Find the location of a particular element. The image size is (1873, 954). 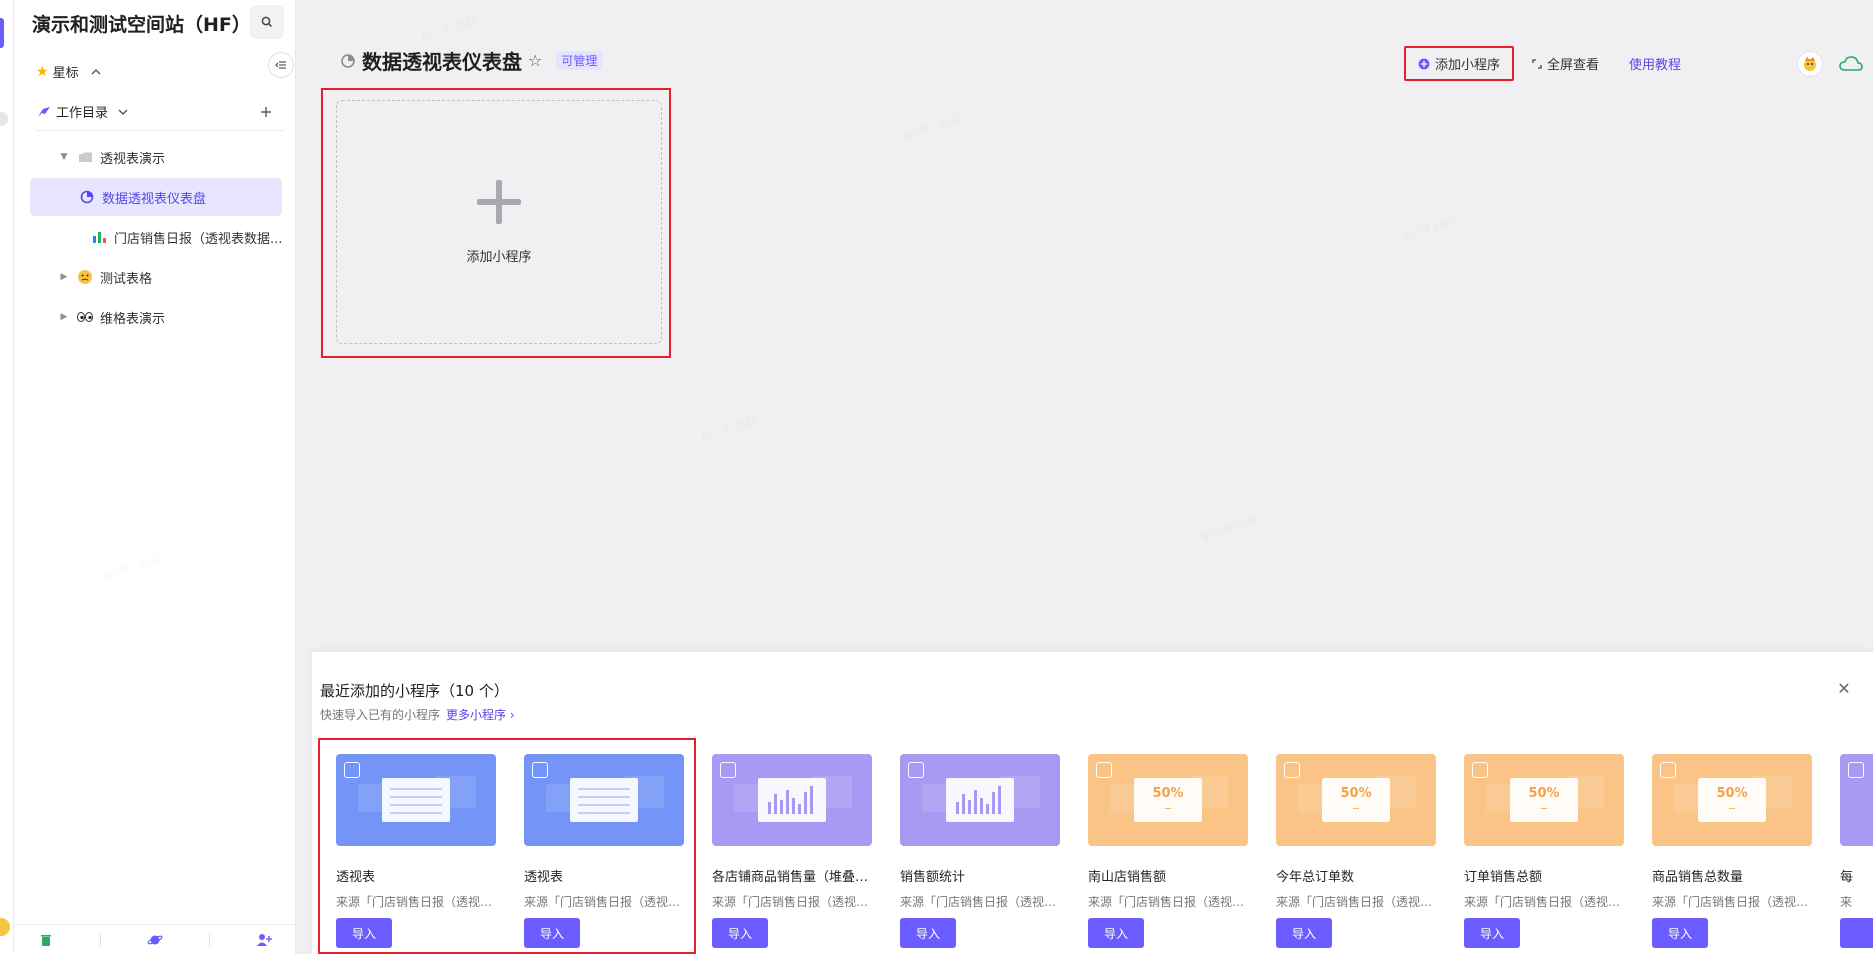

app-edge-strip is located at coordinates (7, 477).